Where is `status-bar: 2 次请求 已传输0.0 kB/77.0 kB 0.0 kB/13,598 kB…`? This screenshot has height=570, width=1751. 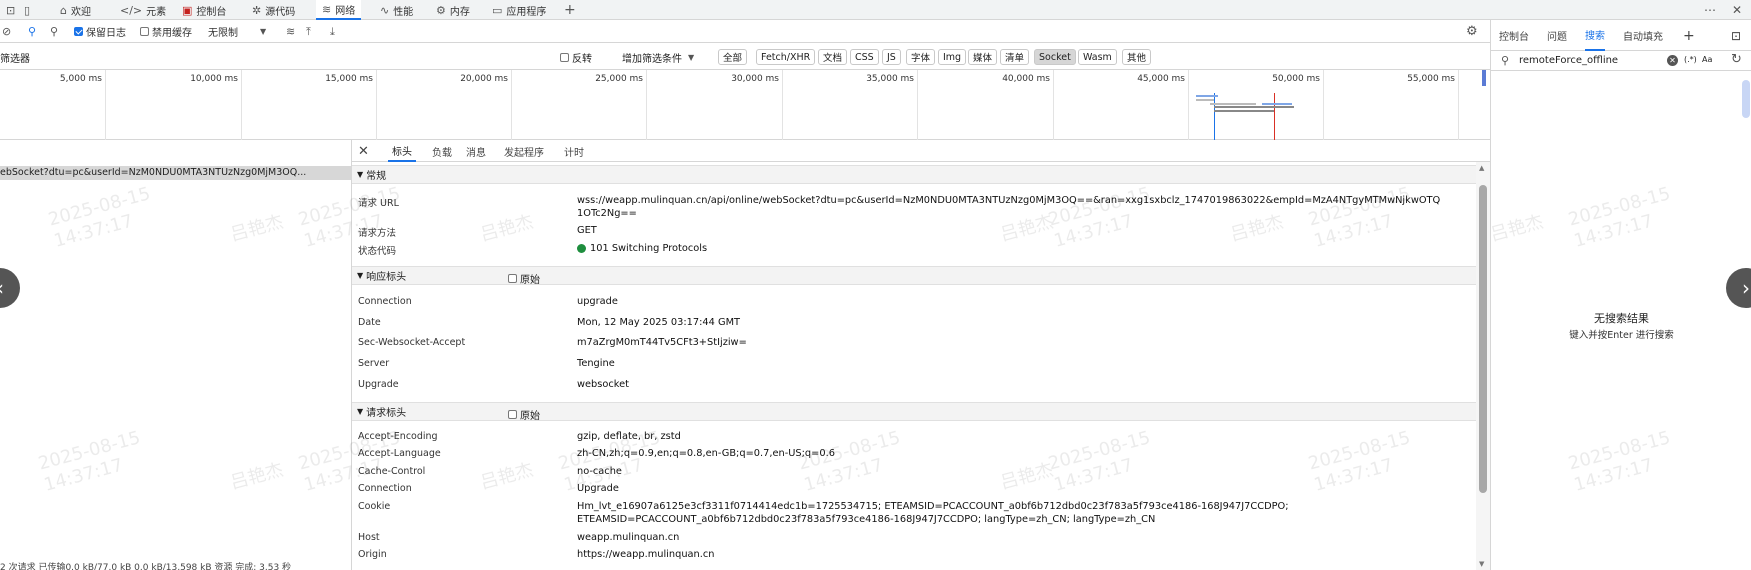 status-bar: 2 次请求 已传输0.0 kB/77.0 kB 0.0 kB/13,598 kB… is located at coordinates (146, 566).